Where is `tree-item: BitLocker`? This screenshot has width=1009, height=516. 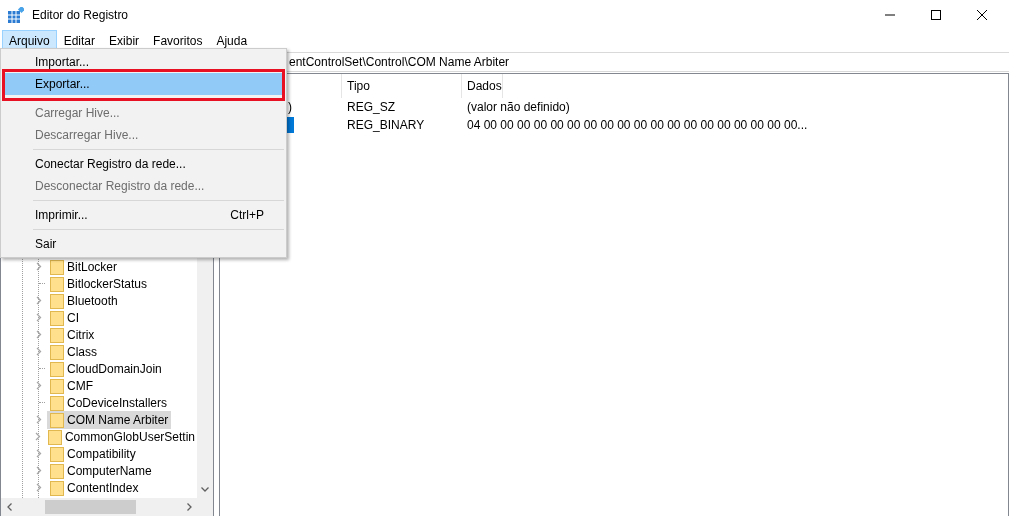 tree-item: BitLocker is located at coordinates (92, 266).